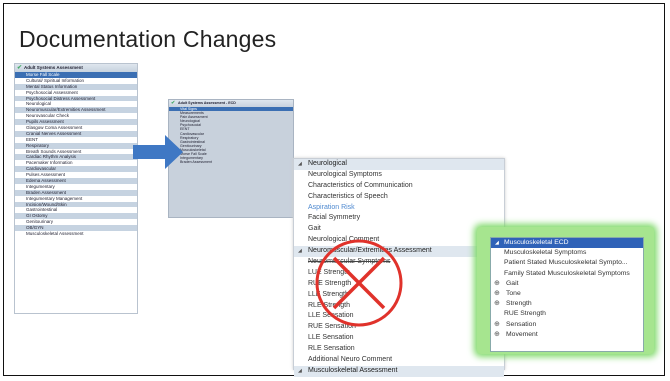  What do you see at coordinates (513, 293) in the screenshot?
I see `list-item-label: Tone` at bounding box center [513, 293].